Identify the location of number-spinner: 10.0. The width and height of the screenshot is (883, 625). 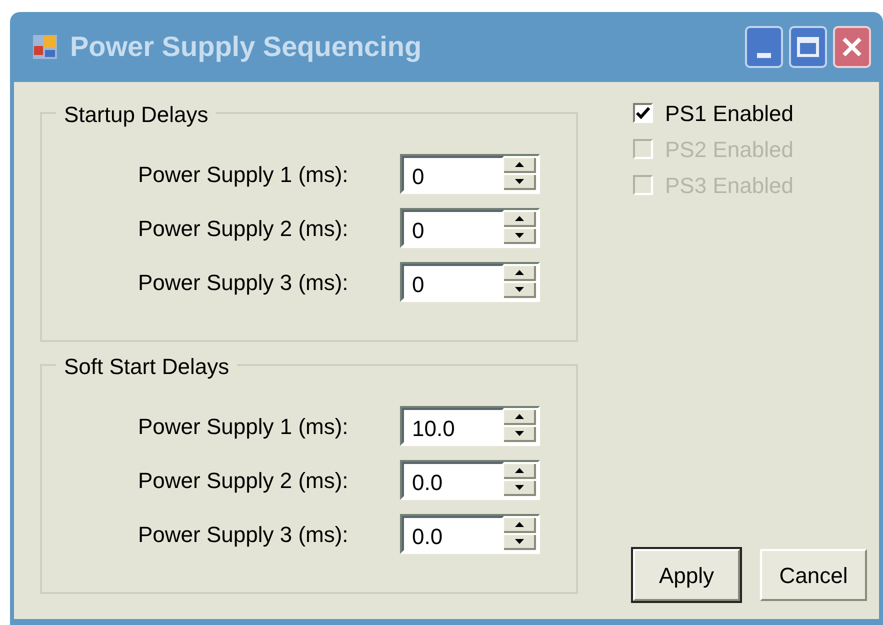
(470, 426).